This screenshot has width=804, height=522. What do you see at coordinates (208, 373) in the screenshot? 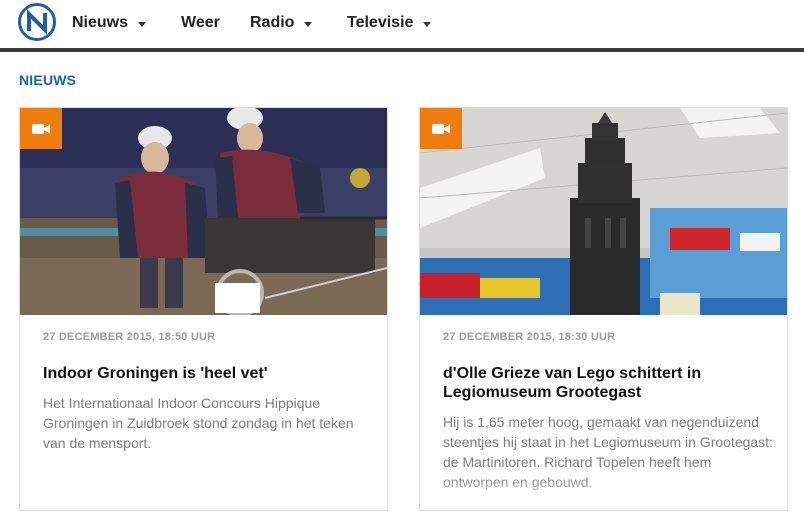
I see `article-title: Indoor Groningen is 'heel vet'` at bounding box center [208, 373].